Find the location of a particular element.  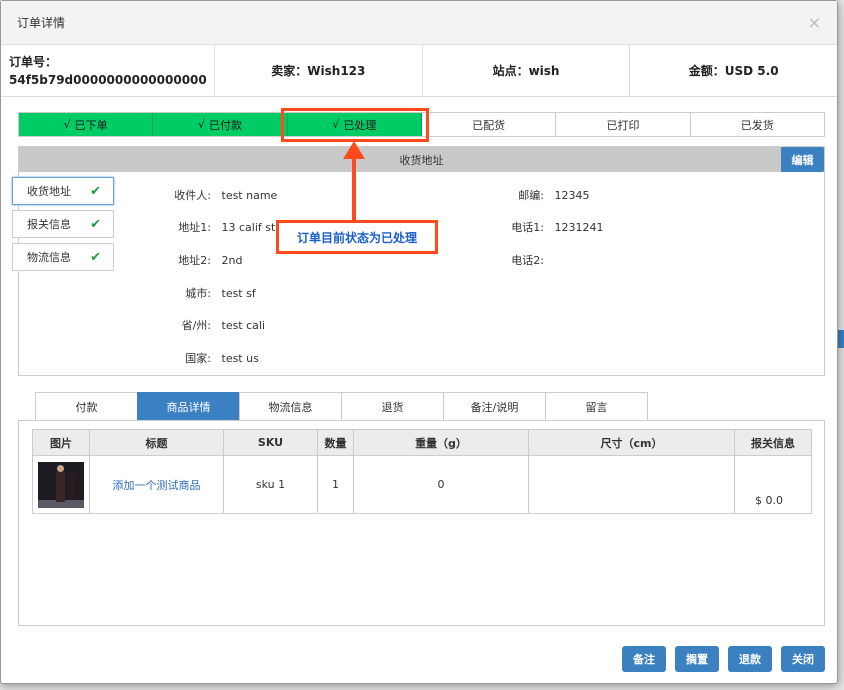

detail-tabs: 付款 商品详情 物流信息 退货 备注/说明 留言 is located at coordinates (341, 406).